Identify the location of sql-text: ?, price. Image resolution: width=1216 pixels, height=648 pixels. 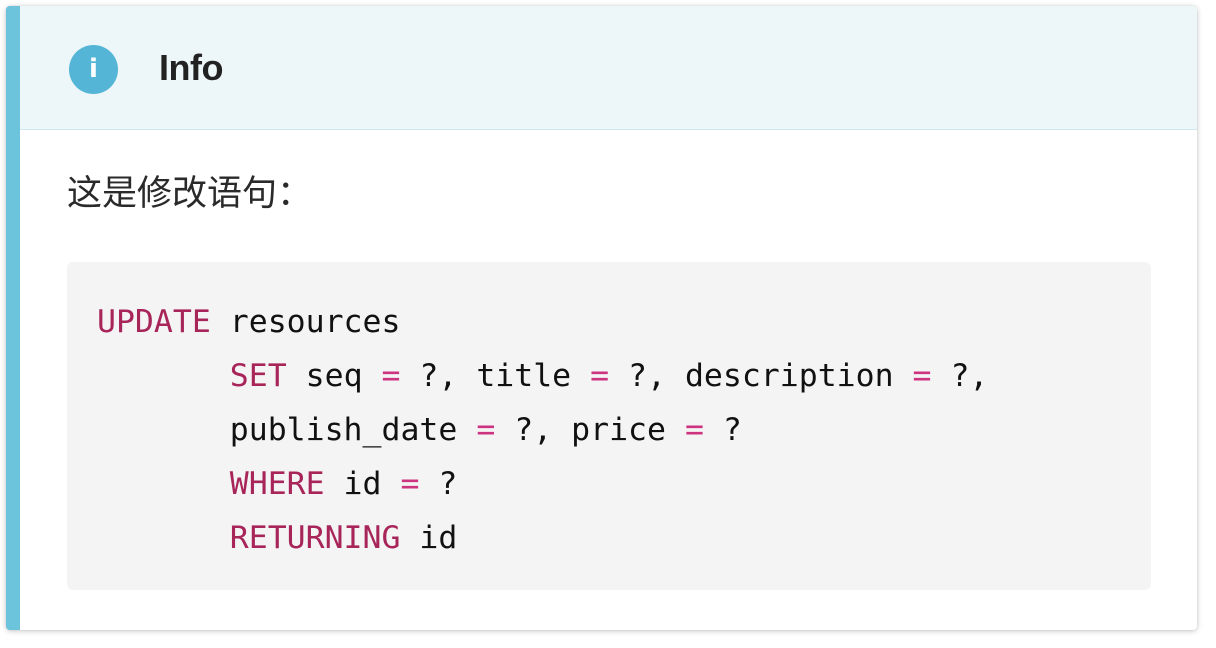
(590, 430).